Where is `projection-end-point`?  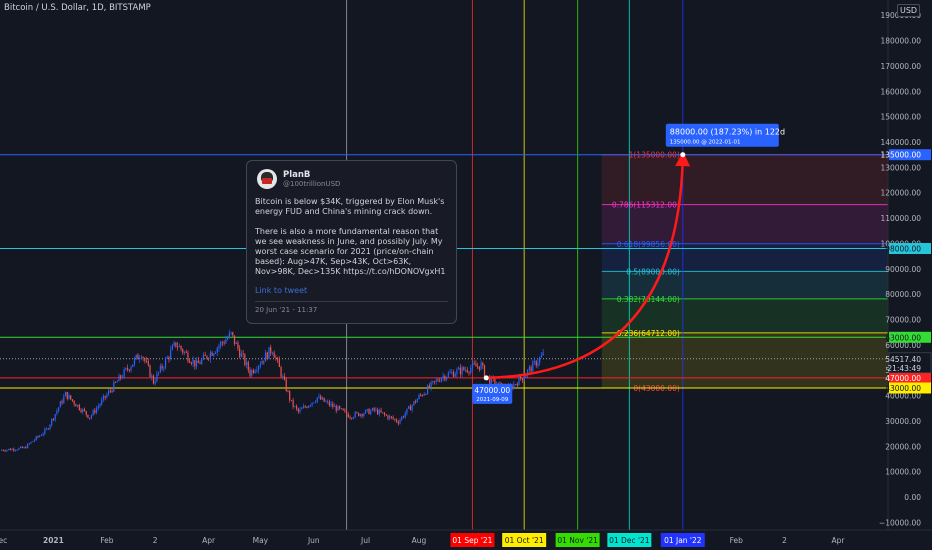
projection-end-point is located at coordinates (683, 155).